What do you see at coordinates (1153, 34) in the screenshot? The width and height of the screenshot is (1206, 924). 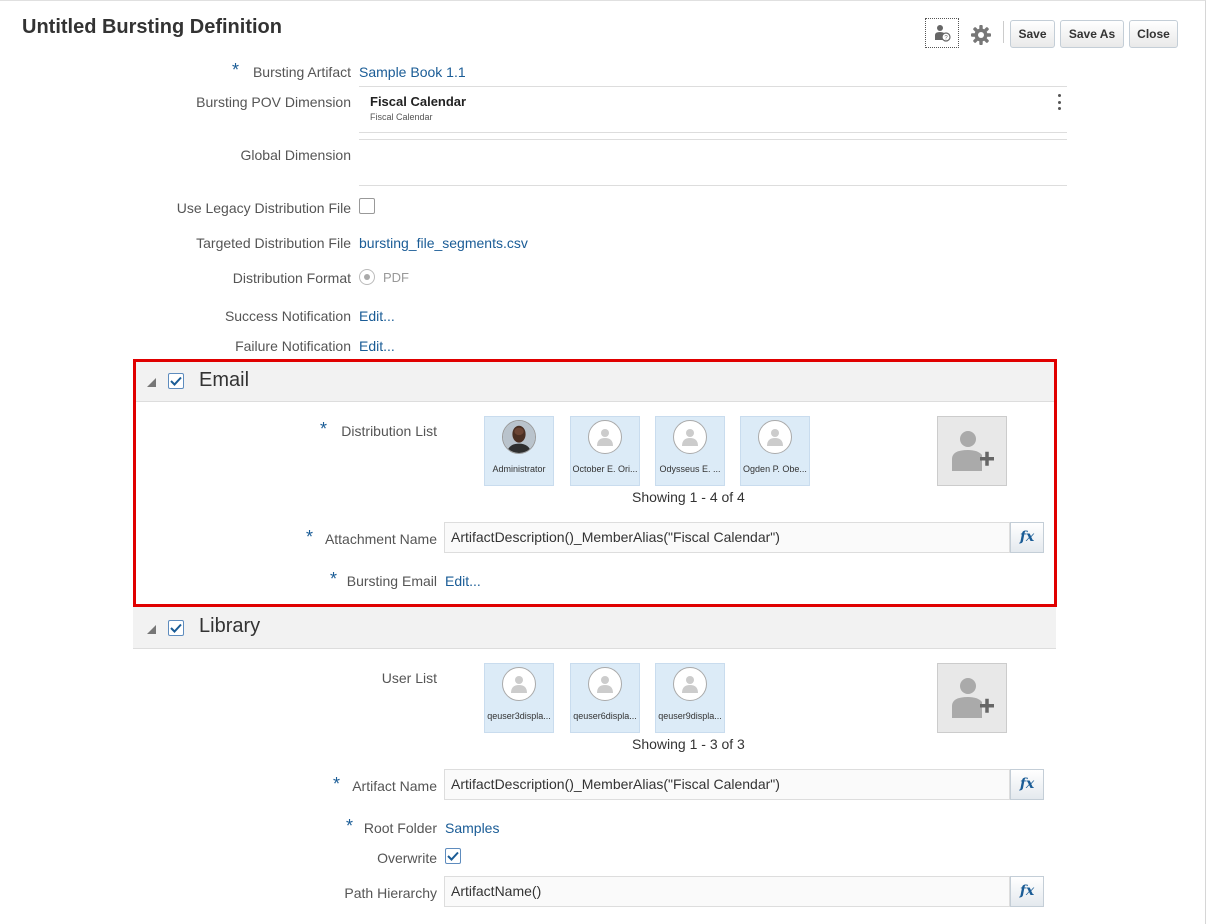 I see `close-button: Close` at bounding box center [1153, 34].